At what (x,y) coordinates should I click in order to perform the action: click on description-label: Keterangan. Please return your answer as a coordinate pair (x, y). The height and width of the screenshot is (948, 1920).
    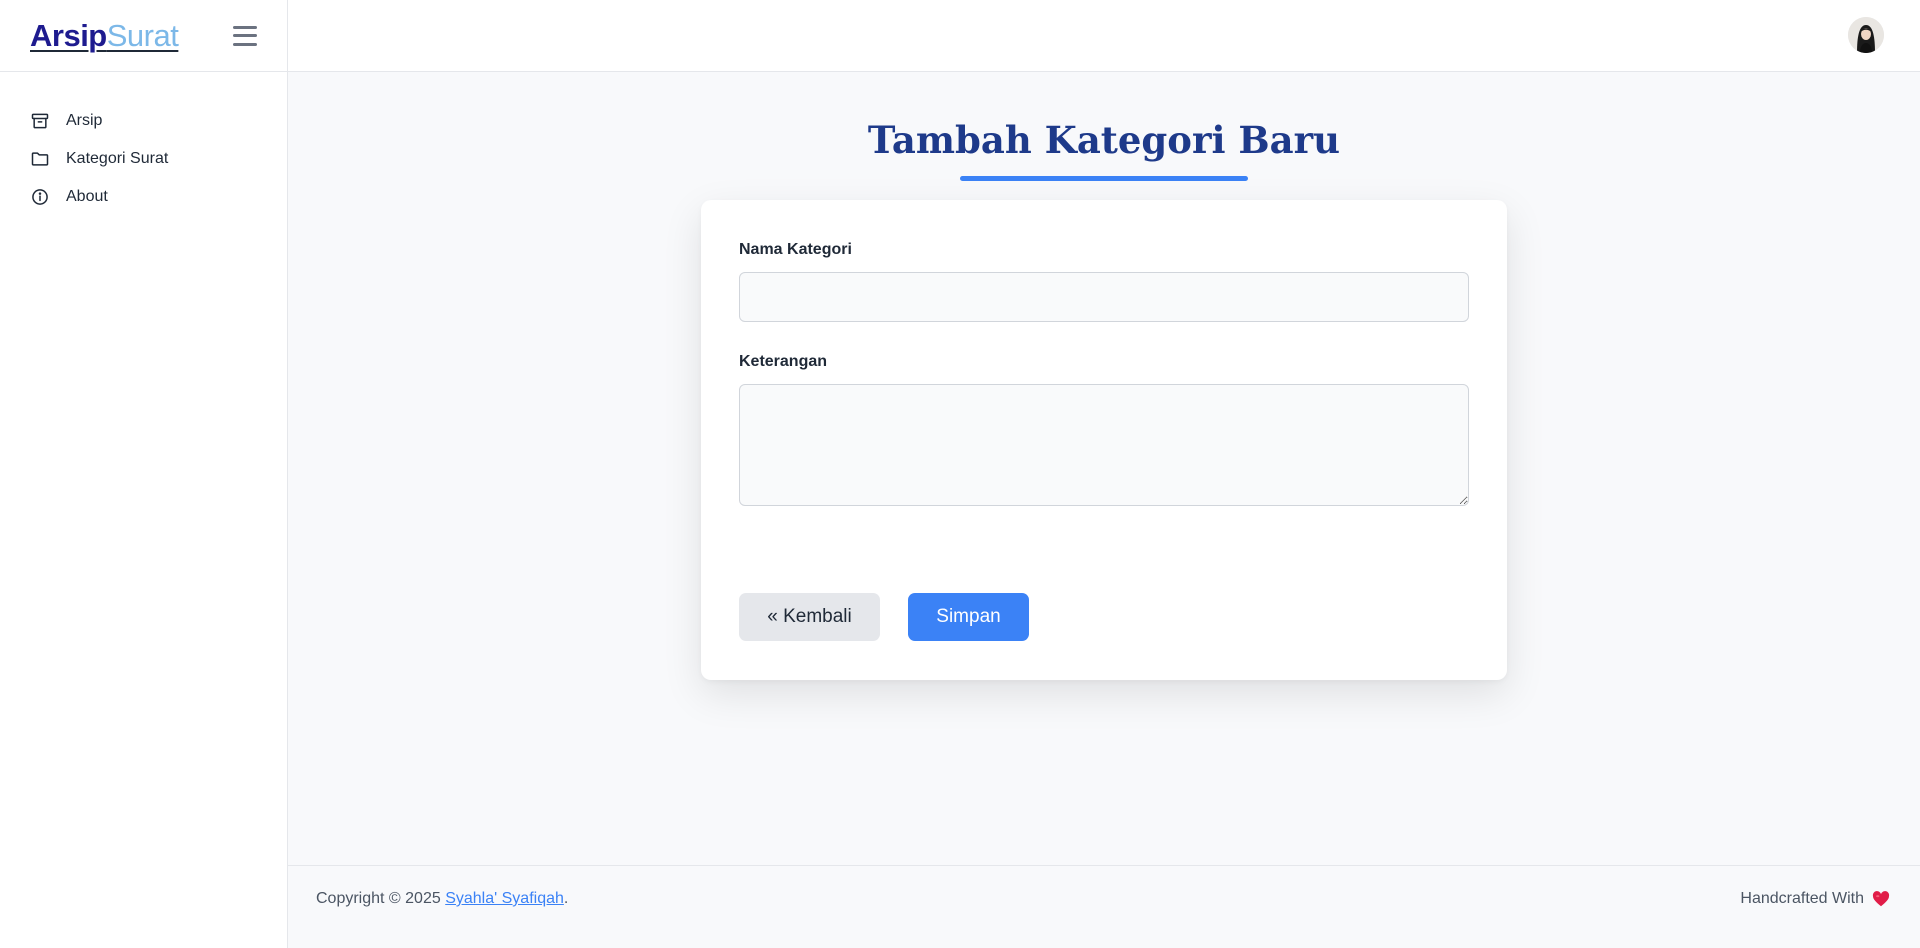
    Looking at the image, I should click on (783, 361).